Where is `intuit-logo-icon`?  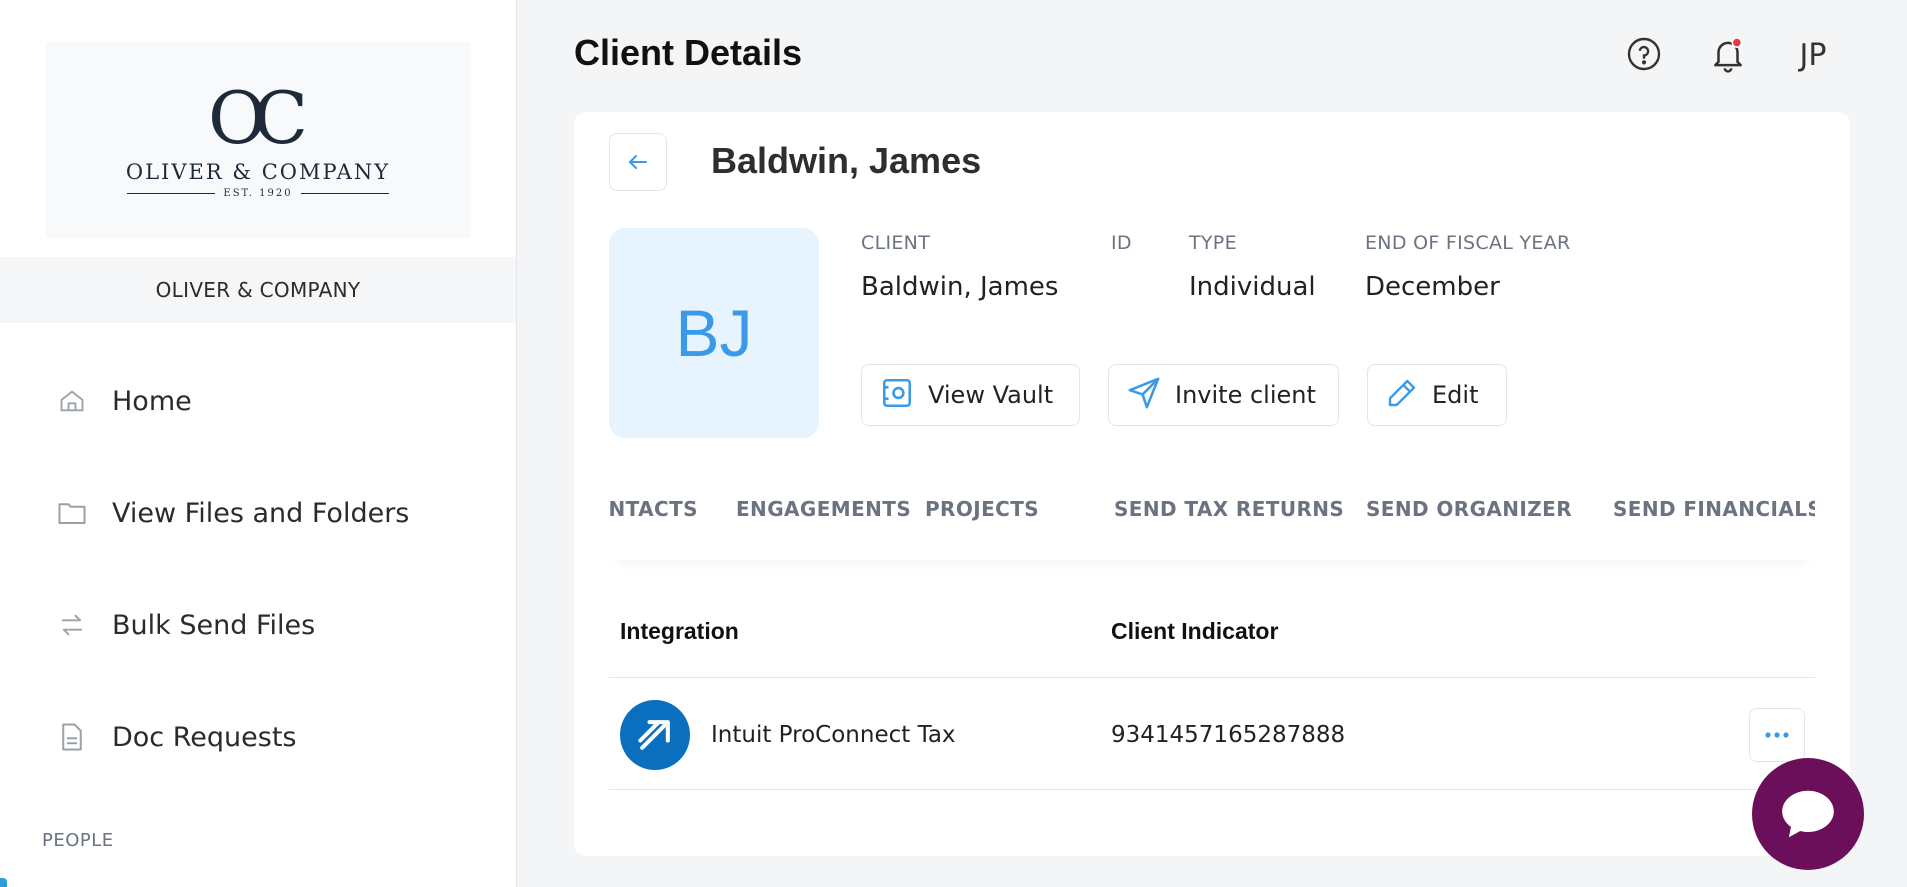
intuit-logo-icon is located at coordinates (655, 735).